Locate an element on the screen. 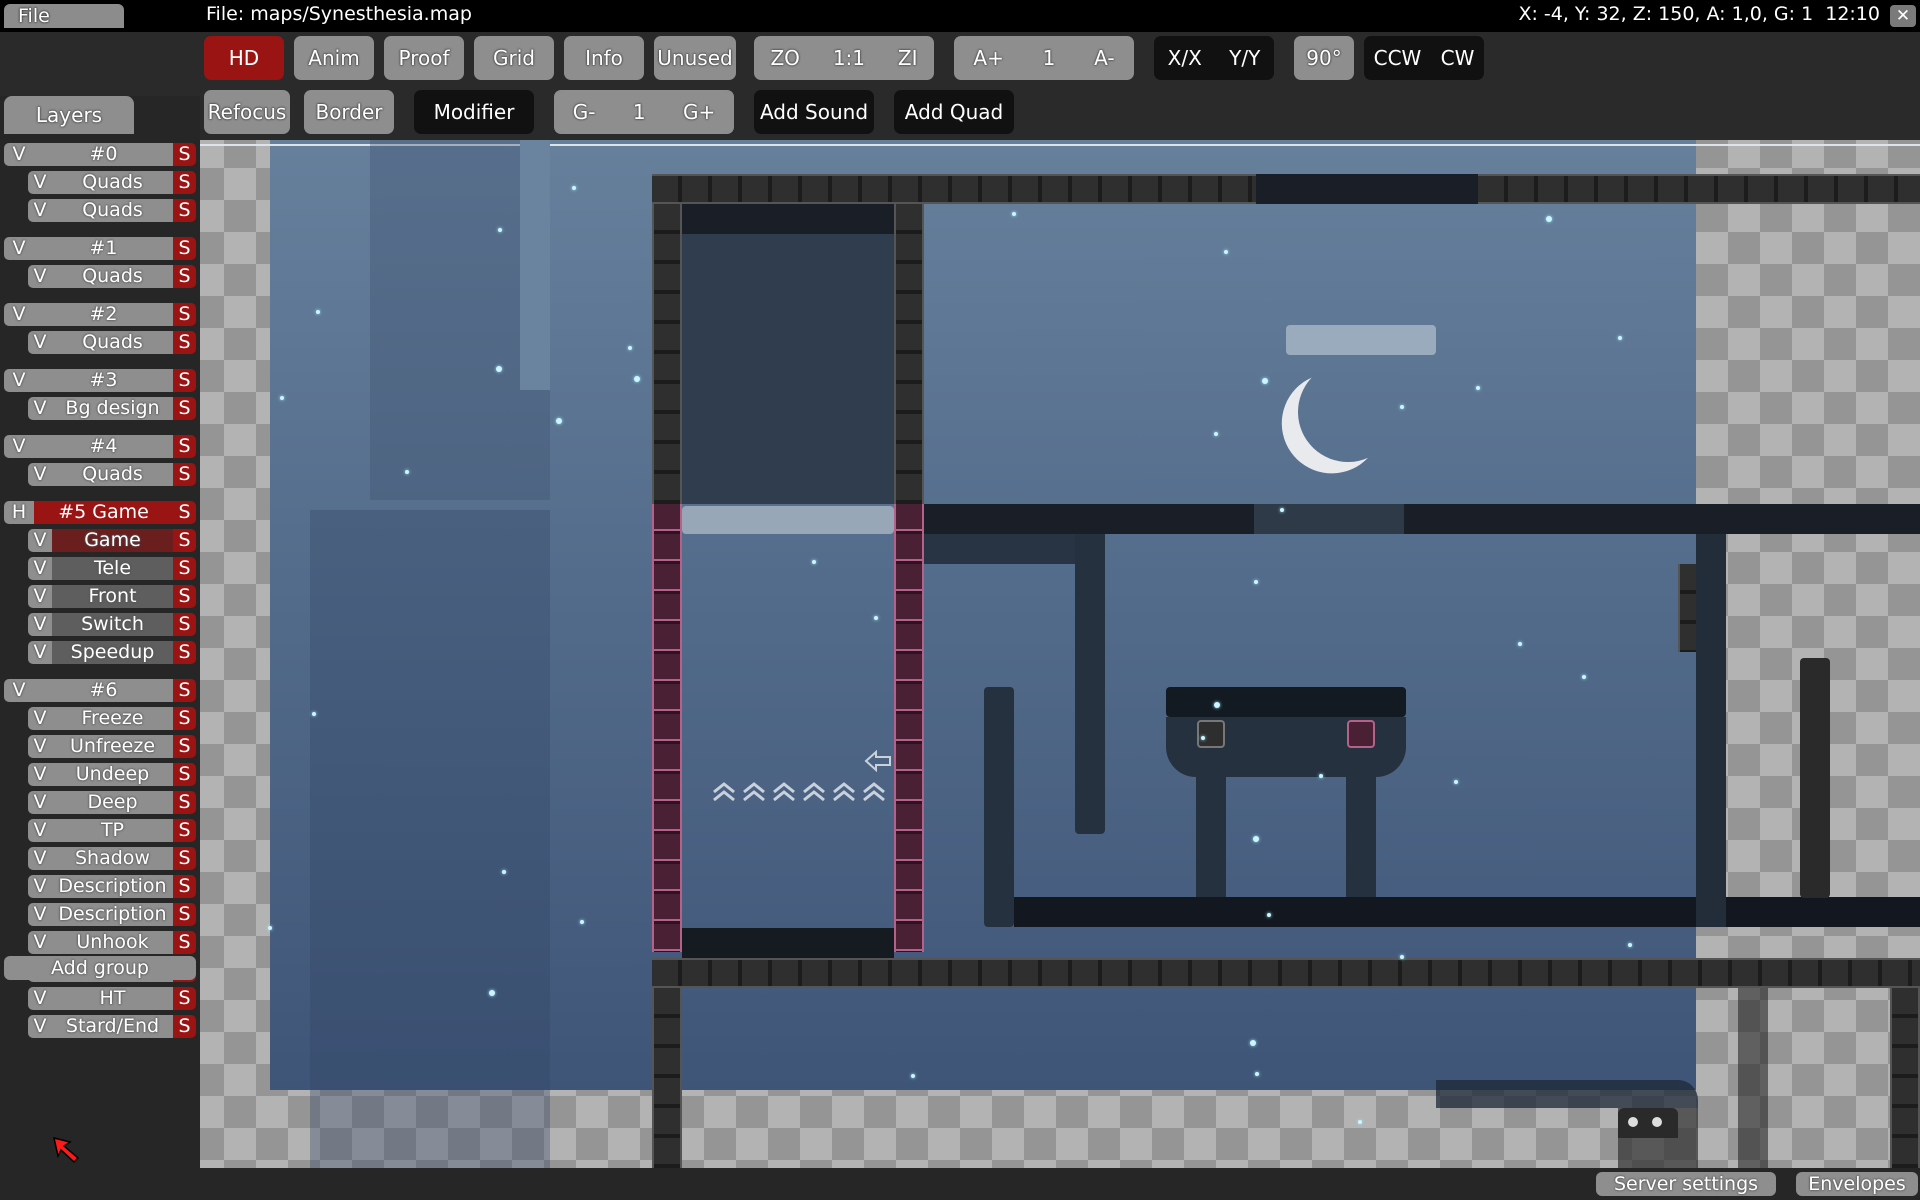 The height and width of the screenshot is (1200, 1920). layer-name: Stard/End is located at coordinates (112, 1026).